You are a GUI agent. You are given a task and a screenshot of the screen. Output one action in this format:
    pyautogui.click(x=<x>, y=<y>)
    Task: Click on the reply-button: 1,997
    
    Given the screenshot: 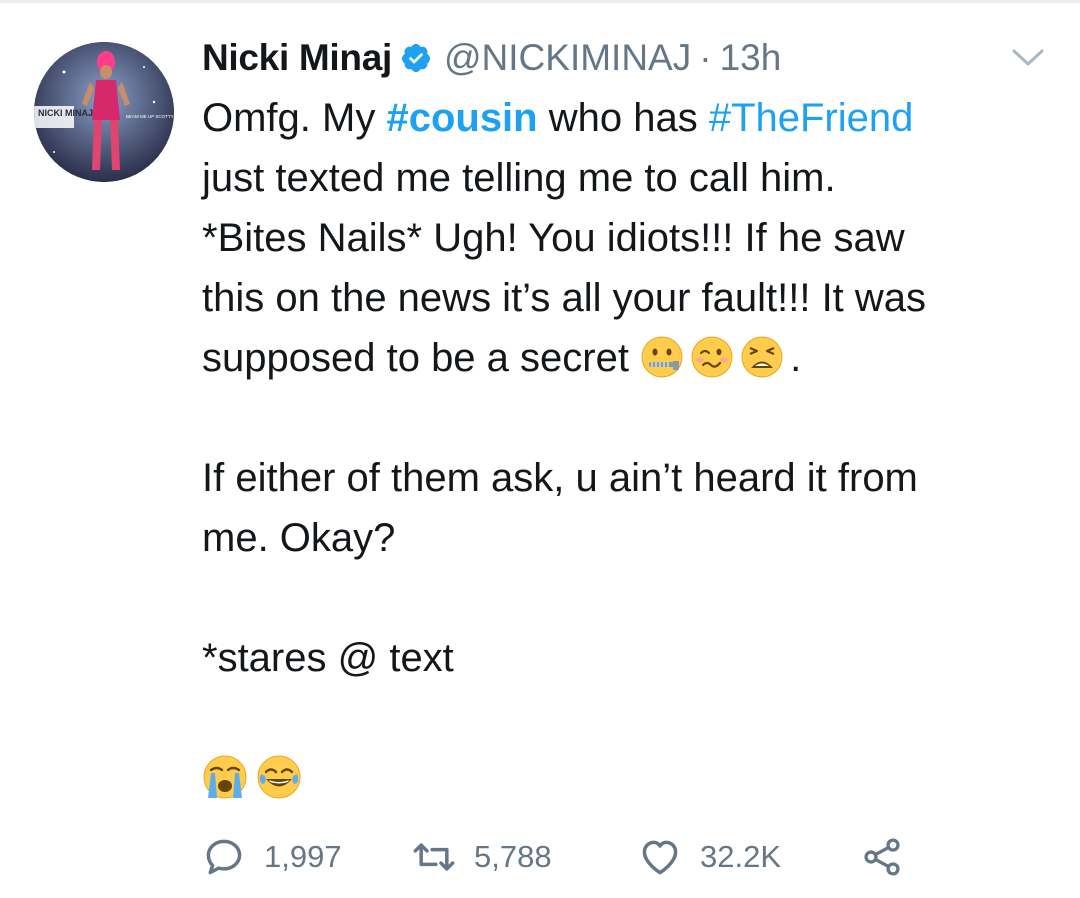 What is the action you would take?
    pyautogui.click(x=307, y=857)
    